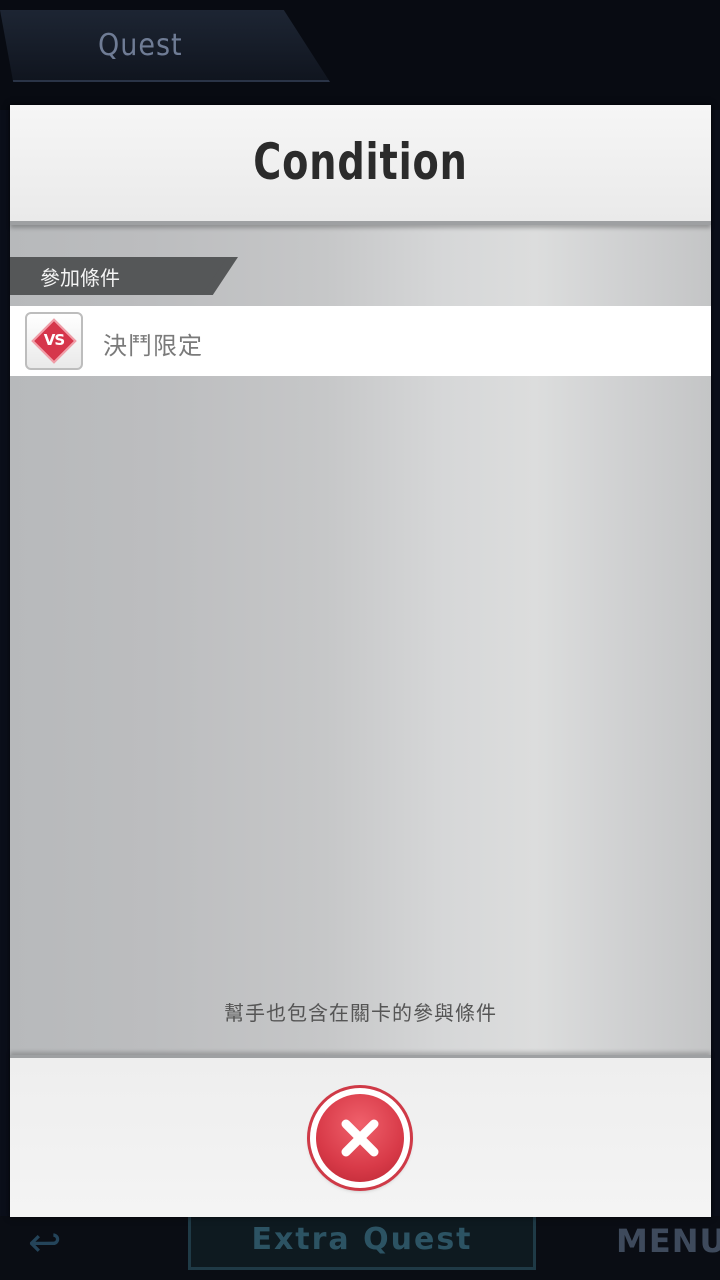  Describe the element at coordinates (360, 341) in the screenshot. I see `condition-row: VS 決鬥限定` at that location.